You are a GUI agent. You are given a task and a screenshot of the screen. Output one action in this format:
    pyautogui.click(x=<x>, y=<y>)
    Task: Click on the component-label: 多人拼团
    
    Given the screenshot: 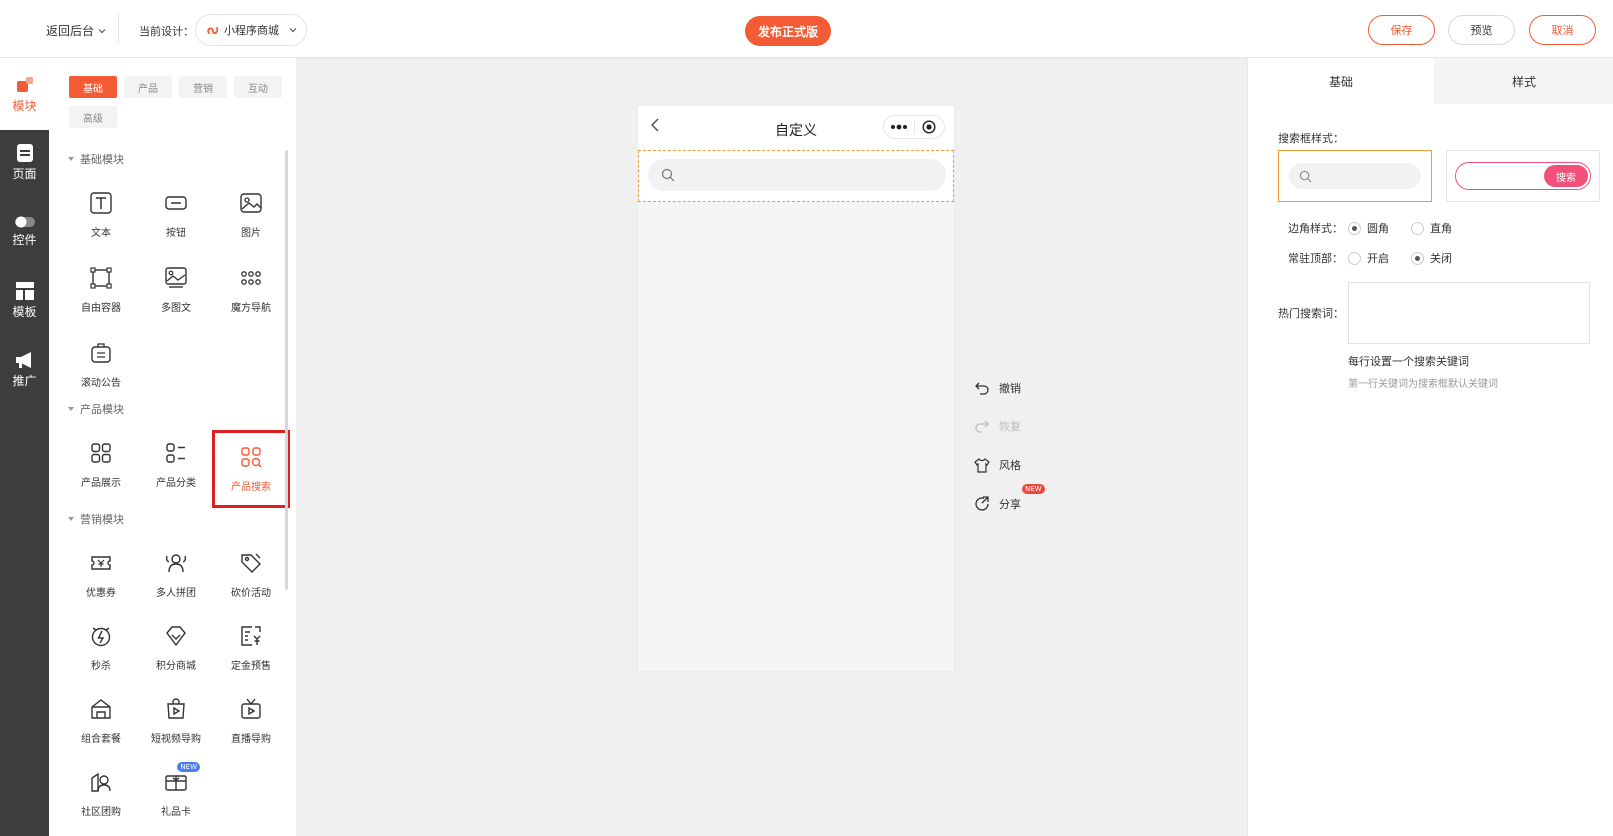 What is the action you would take?
    pyautogui.click(x=176, y=593)
    